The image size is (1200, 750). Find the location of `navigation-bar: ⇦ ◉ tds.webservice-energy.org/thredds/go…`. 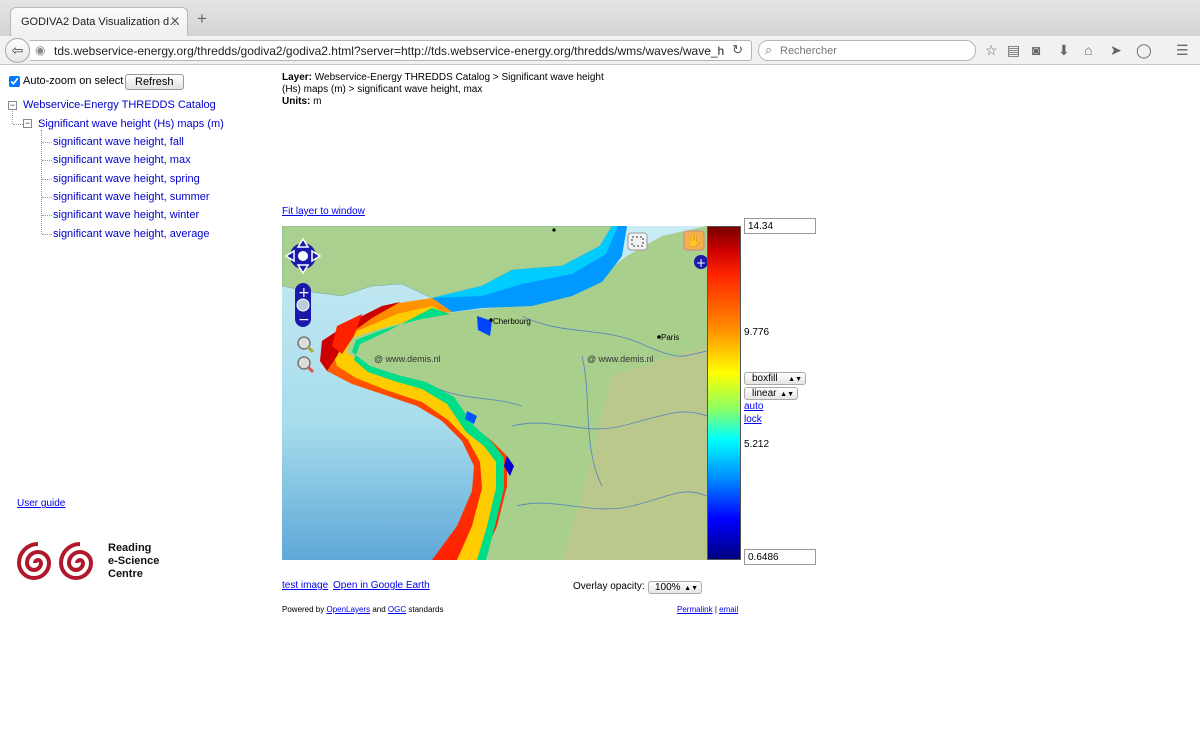

navigation-bar: ⇦ ◉ tds.webservice-energy.org/thredds/go… is located at coordinates (600, 50).